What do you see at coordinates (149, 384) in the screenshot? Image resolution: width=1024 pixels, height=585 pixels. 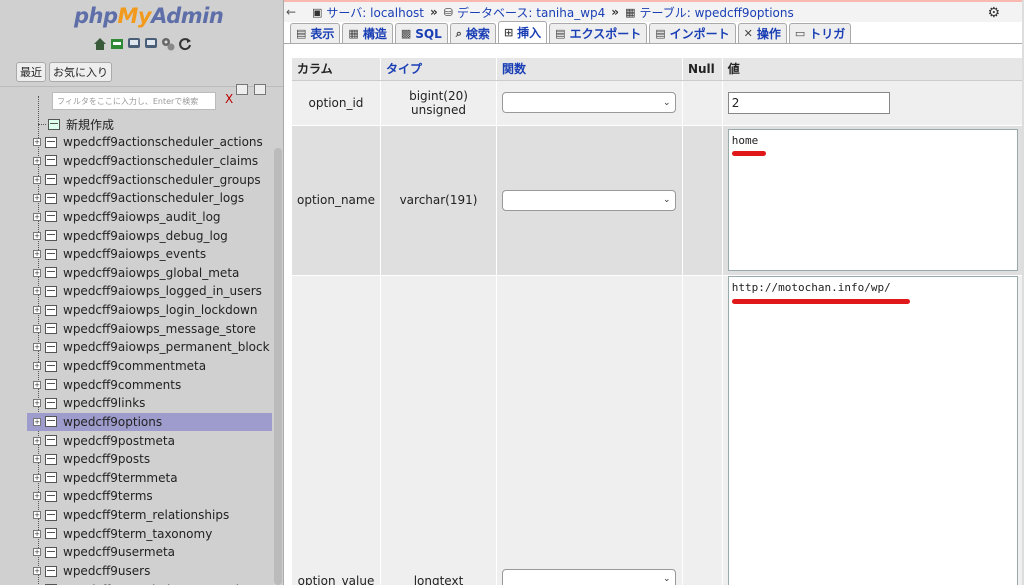 I see `sidebar-item-table: + wpedcff9comments` at bounding box center [149, 384].